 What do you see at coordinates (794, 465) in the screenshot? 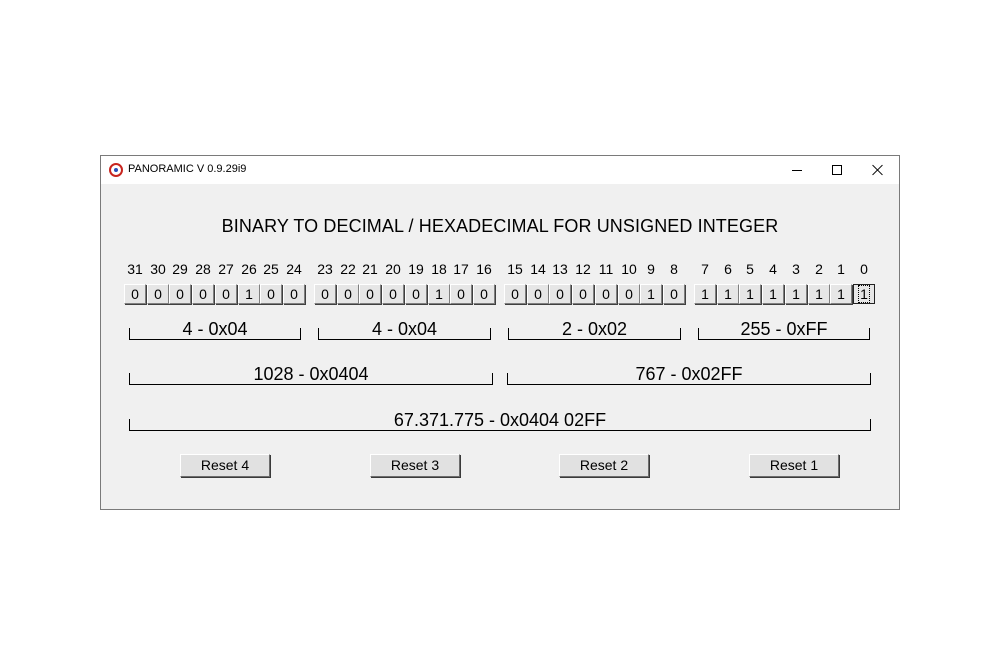
I see `reset-1-button: Reset 1` at bounding box center [794, 465].